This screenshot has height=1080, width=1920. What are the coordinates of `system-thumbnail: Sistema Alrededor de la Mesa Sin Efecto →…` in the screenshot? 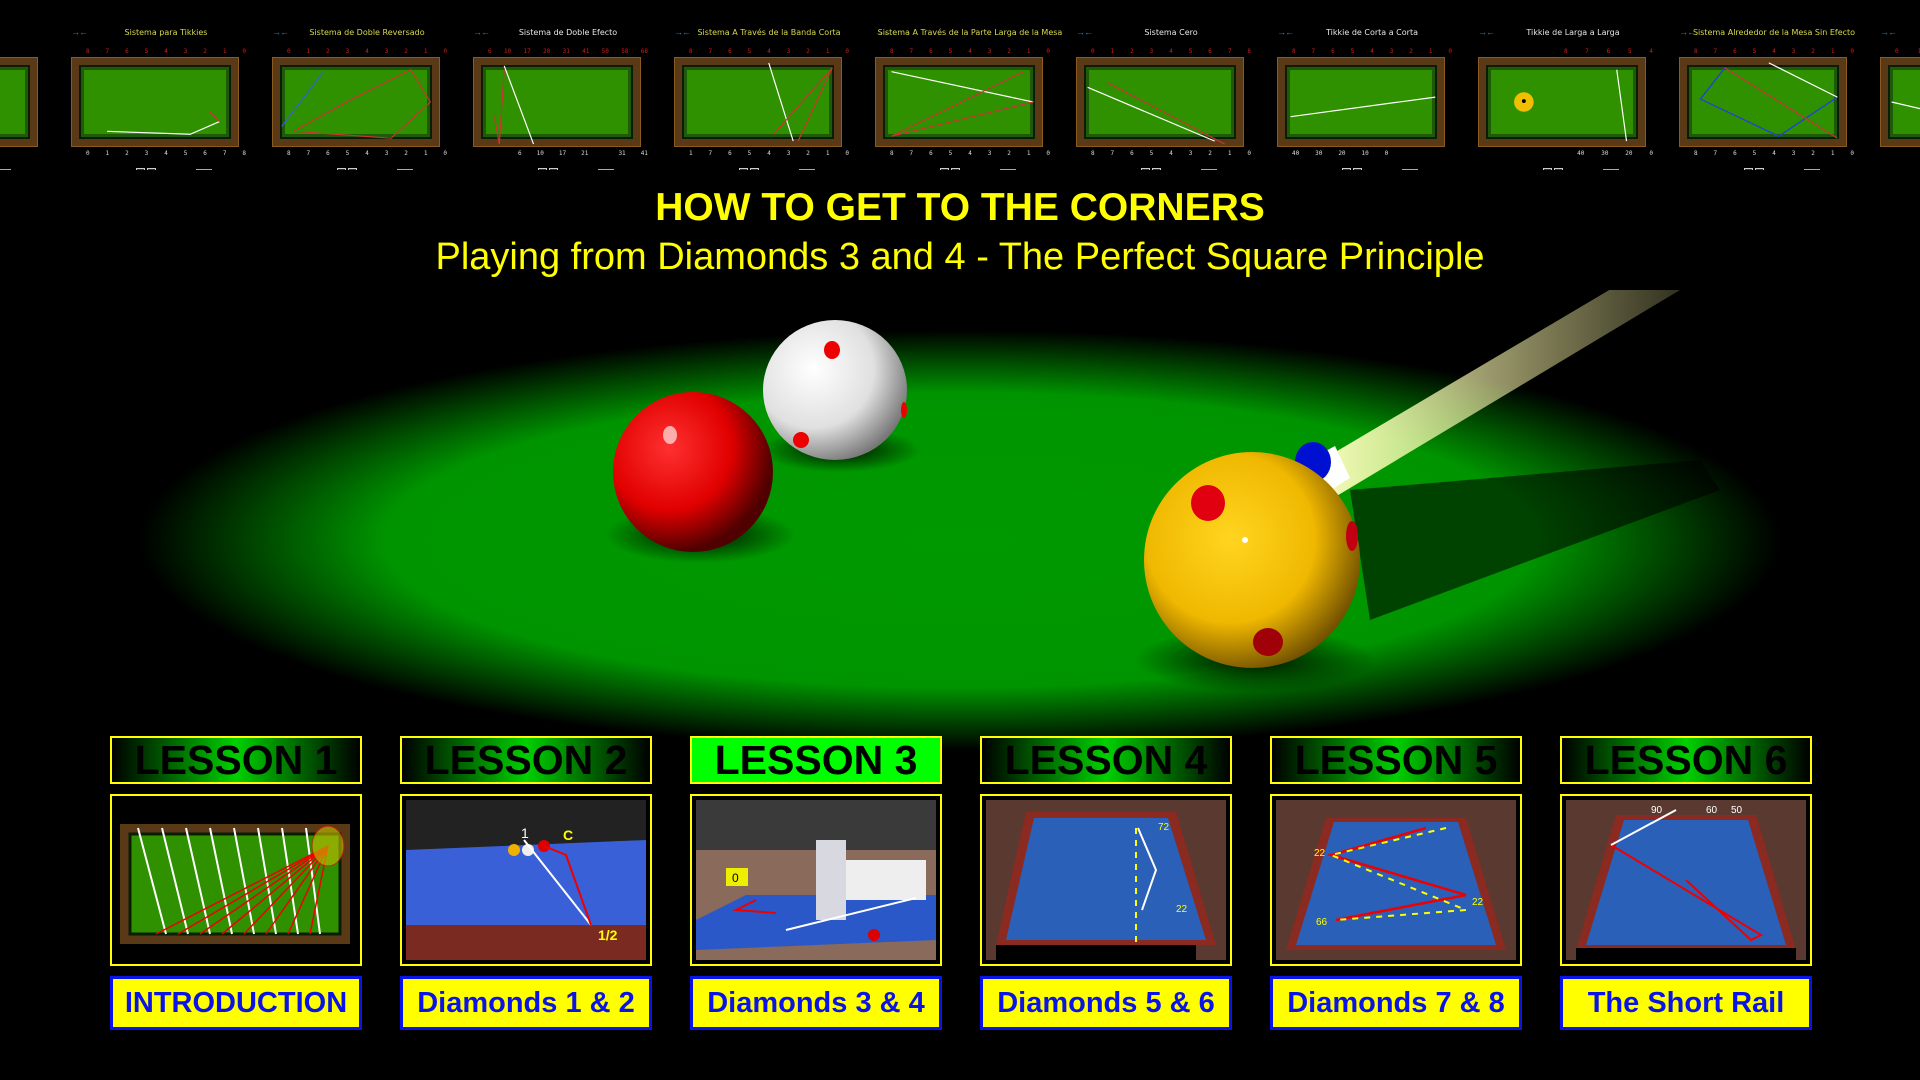 It's located at (1785, 95).